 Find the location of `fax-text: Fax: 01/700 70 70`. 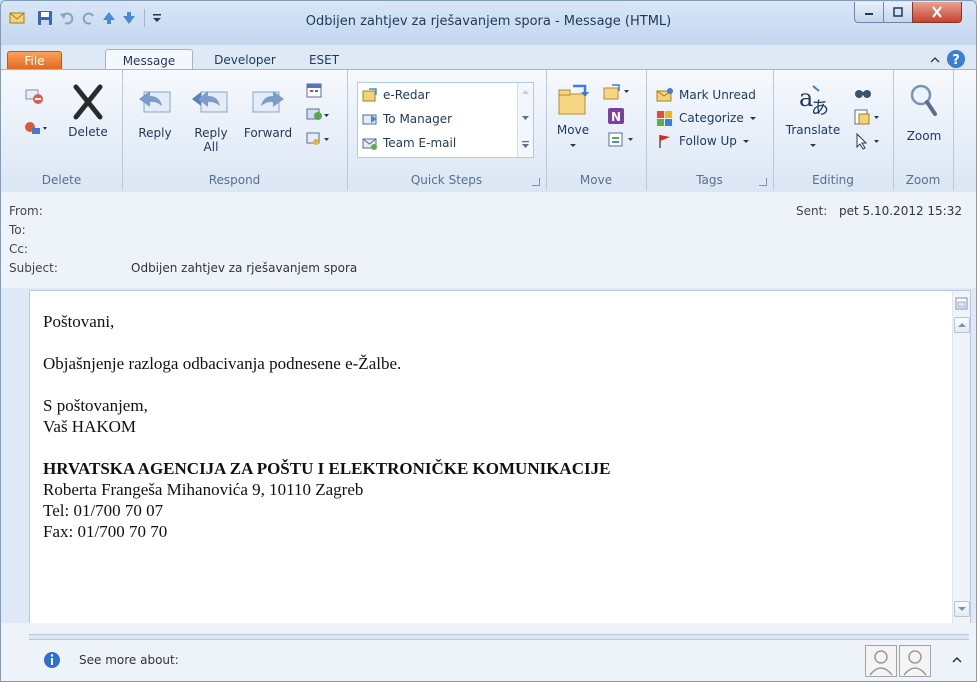

fax-text: Fax: 01/700 70 70 is located at coordinates (105, 531).